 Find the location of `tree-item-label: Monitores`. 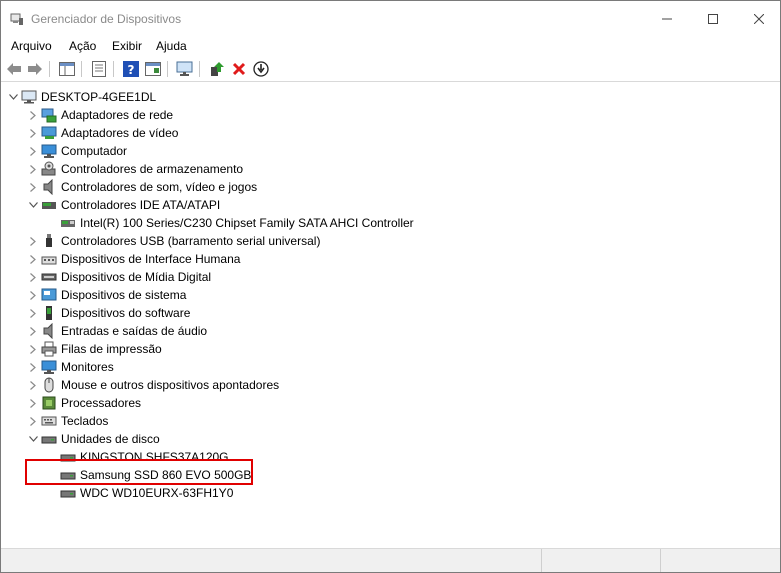

tree-item-label: Monitores is located at coordinates (87, 367).